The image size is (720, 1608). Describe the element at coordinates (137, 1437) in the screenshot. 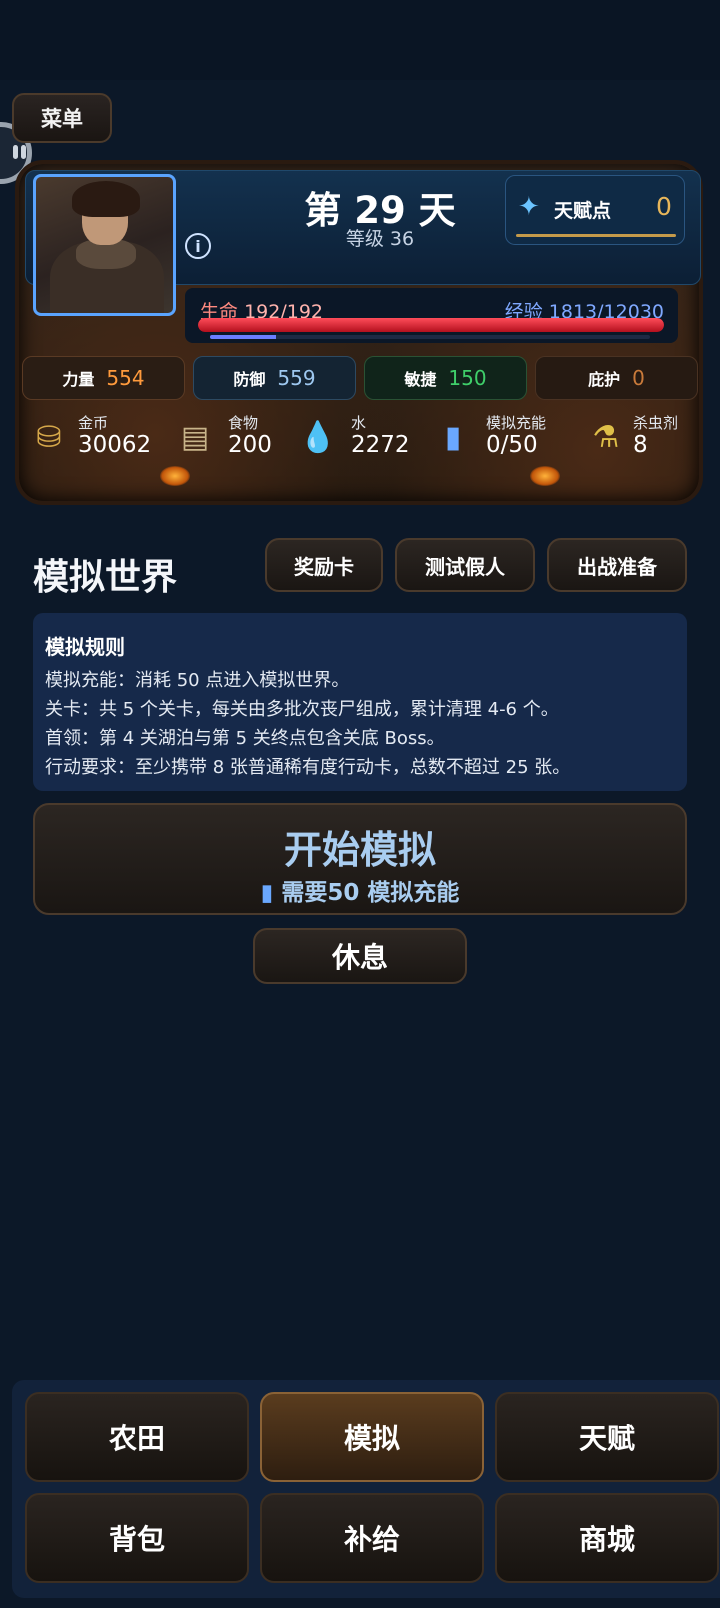

I see `nav-farm: 农田` at that location.